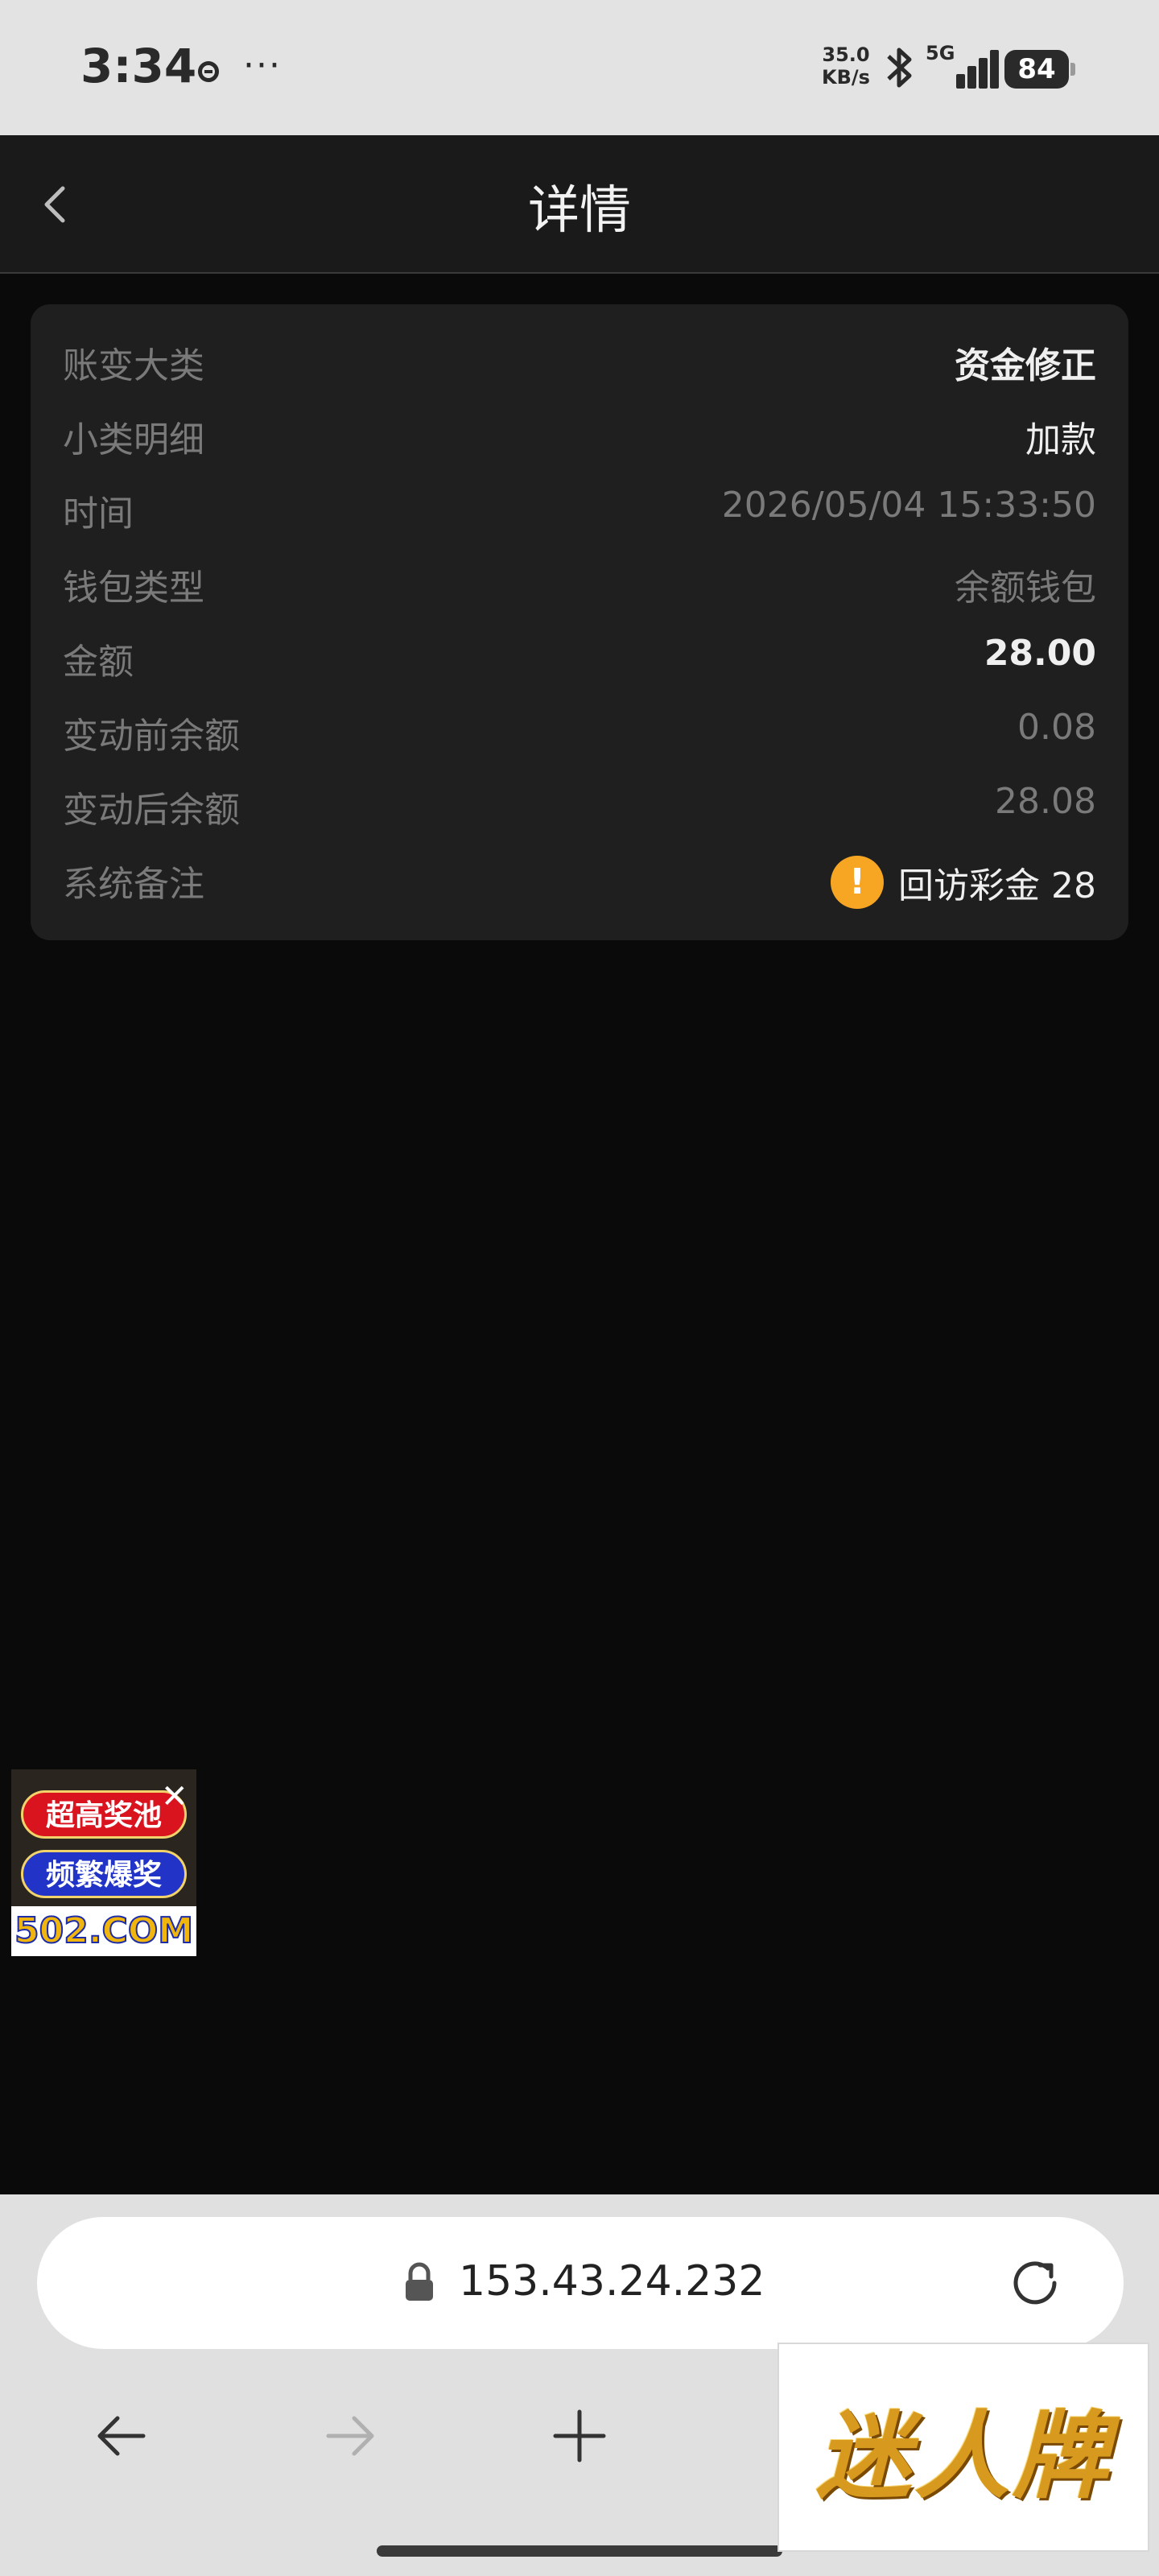 This screenshot has height=2576, width=1159. Describe the element at coordinates (579, 728) in the screenshot. I see `detail-row-balance-before: 变动前余额 0.08` at that location.